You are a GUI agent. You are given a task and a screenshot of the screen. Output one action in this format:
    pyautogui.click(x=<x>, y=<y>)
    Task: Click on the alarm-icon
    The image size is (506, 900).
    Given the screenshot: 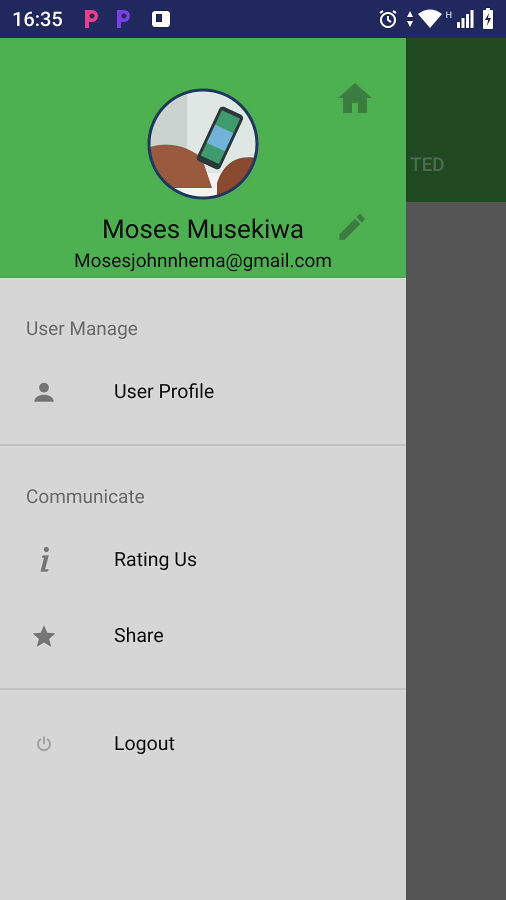 What is the action you would take?
    pyautogui.click(x=388, y=19)
    